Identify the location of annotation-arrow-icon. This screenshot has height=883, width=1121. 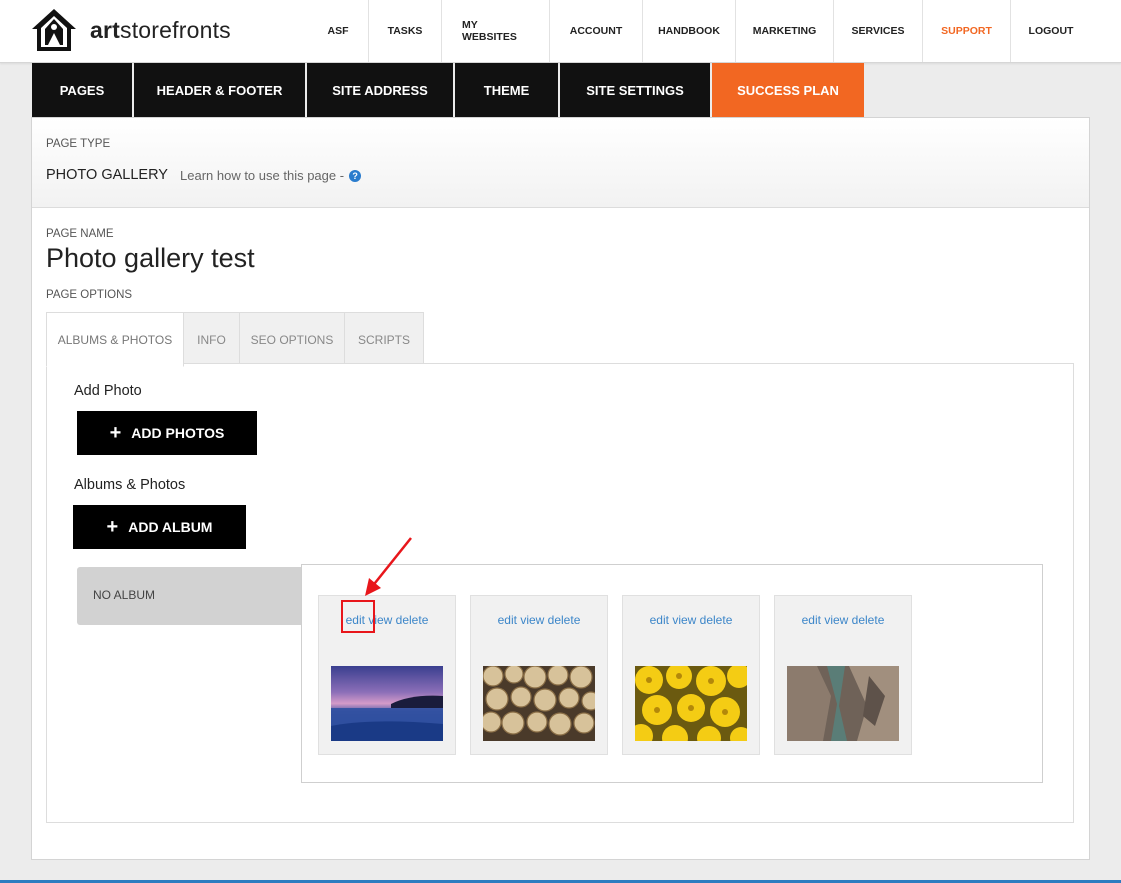
(388, 566).